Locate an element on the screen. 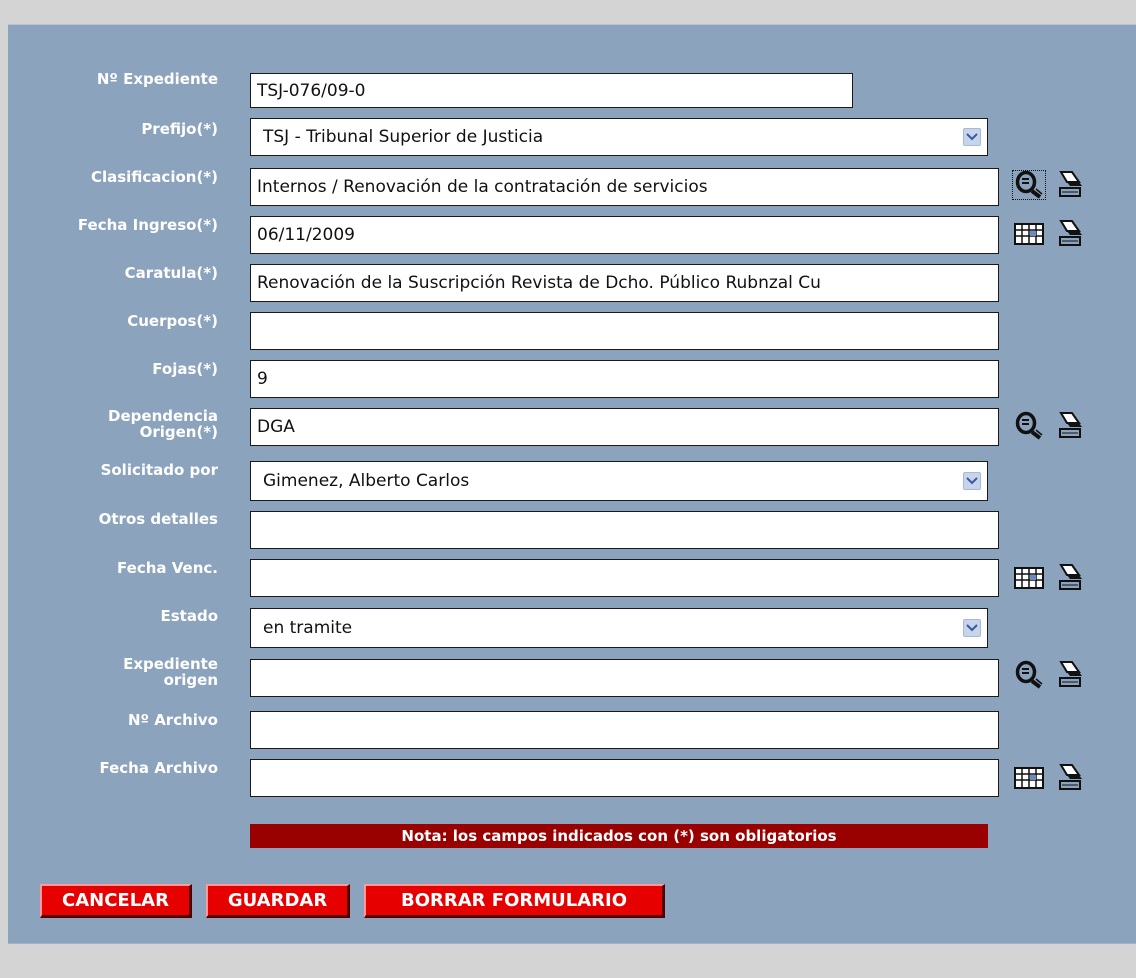  label-estado: Estado is located at coordinates (189, 616).